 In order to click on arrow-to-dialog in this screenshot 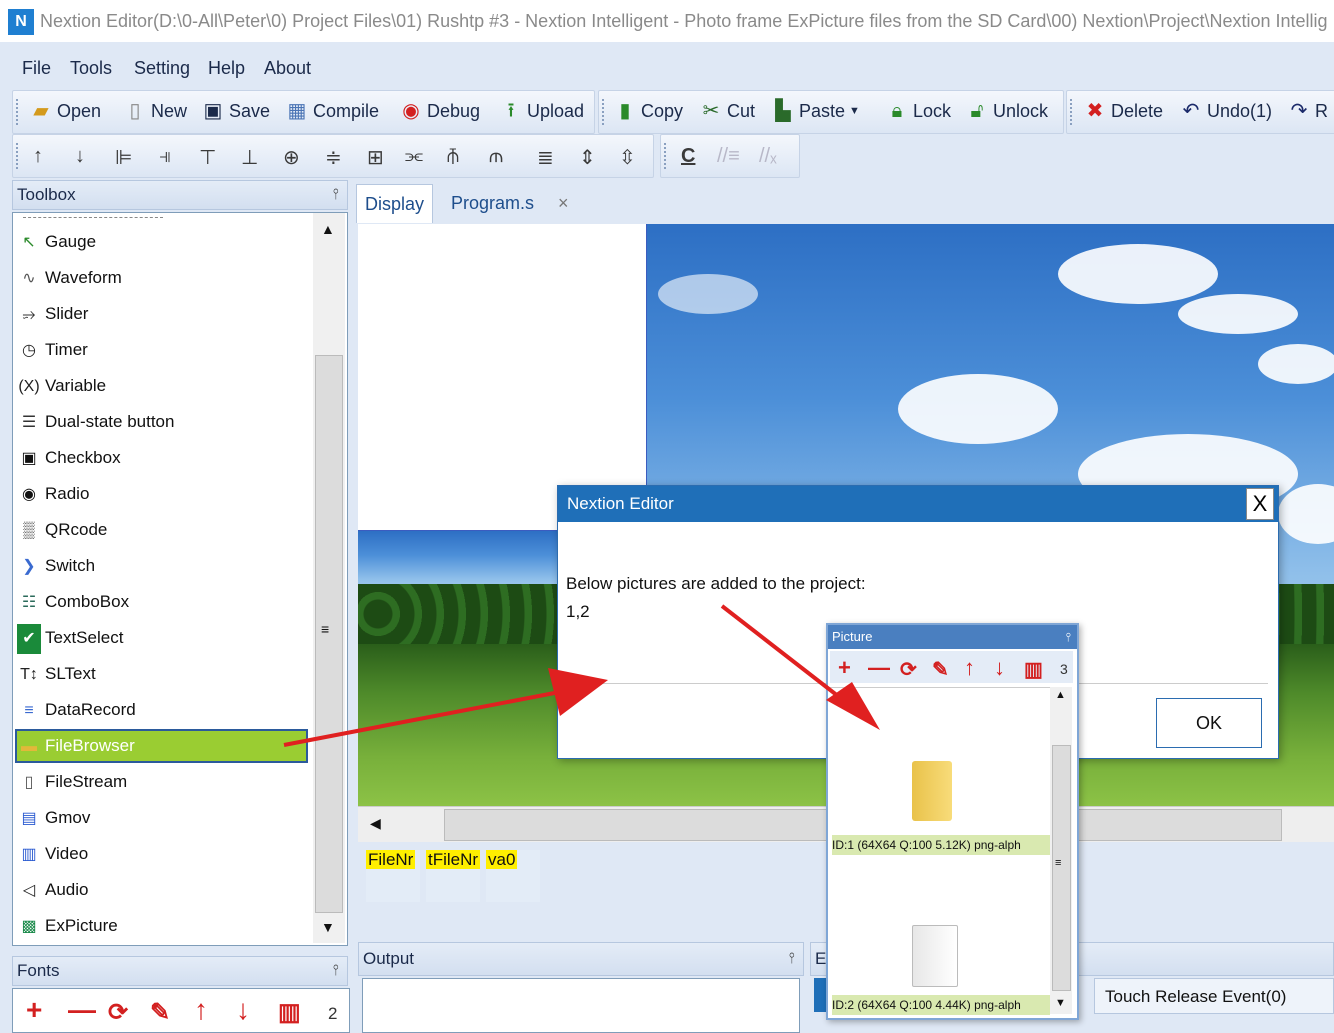, I will do `click(445, 707)`.